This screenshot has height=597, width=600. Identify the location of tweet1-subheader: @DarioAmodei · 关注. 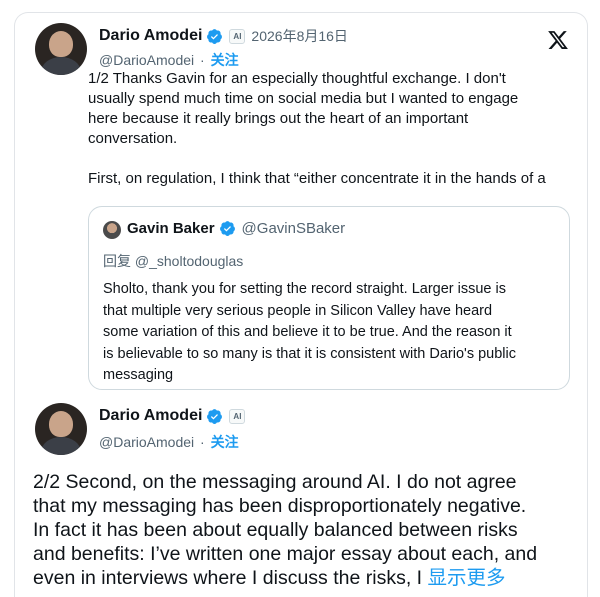
(169, 60).